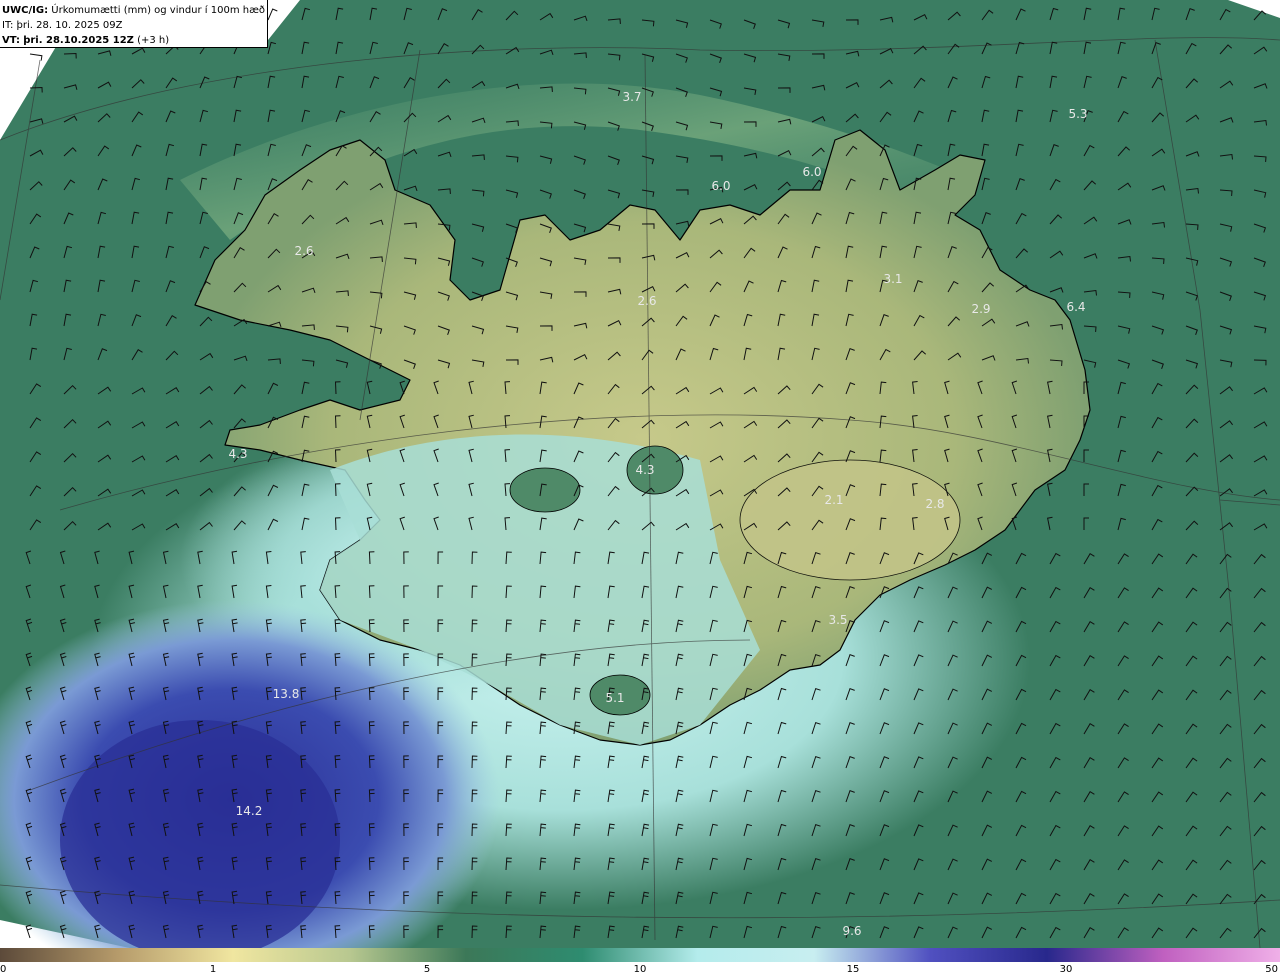  I want to click on value-label: 3.5, so click(838, 620).